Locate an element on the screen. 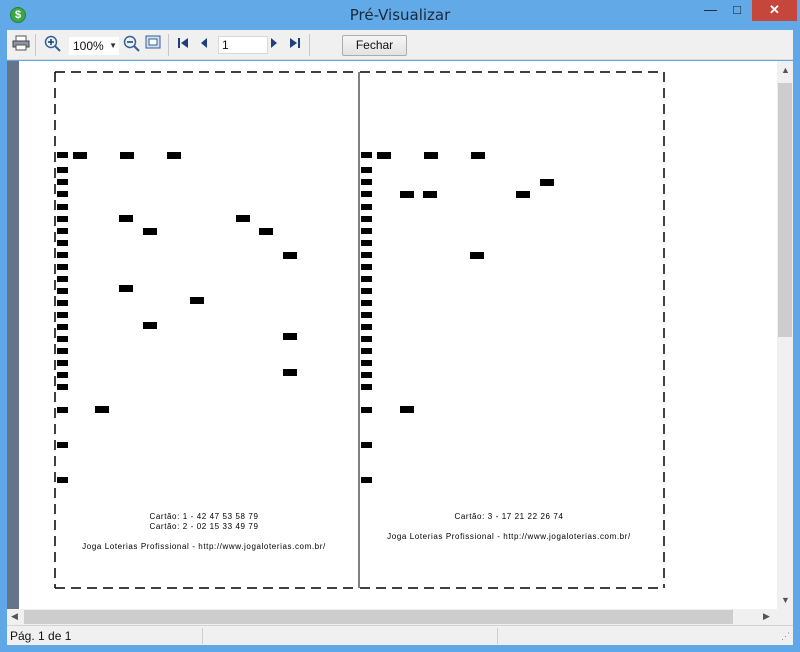  fit-page-button is located at coordinates (153, 45).